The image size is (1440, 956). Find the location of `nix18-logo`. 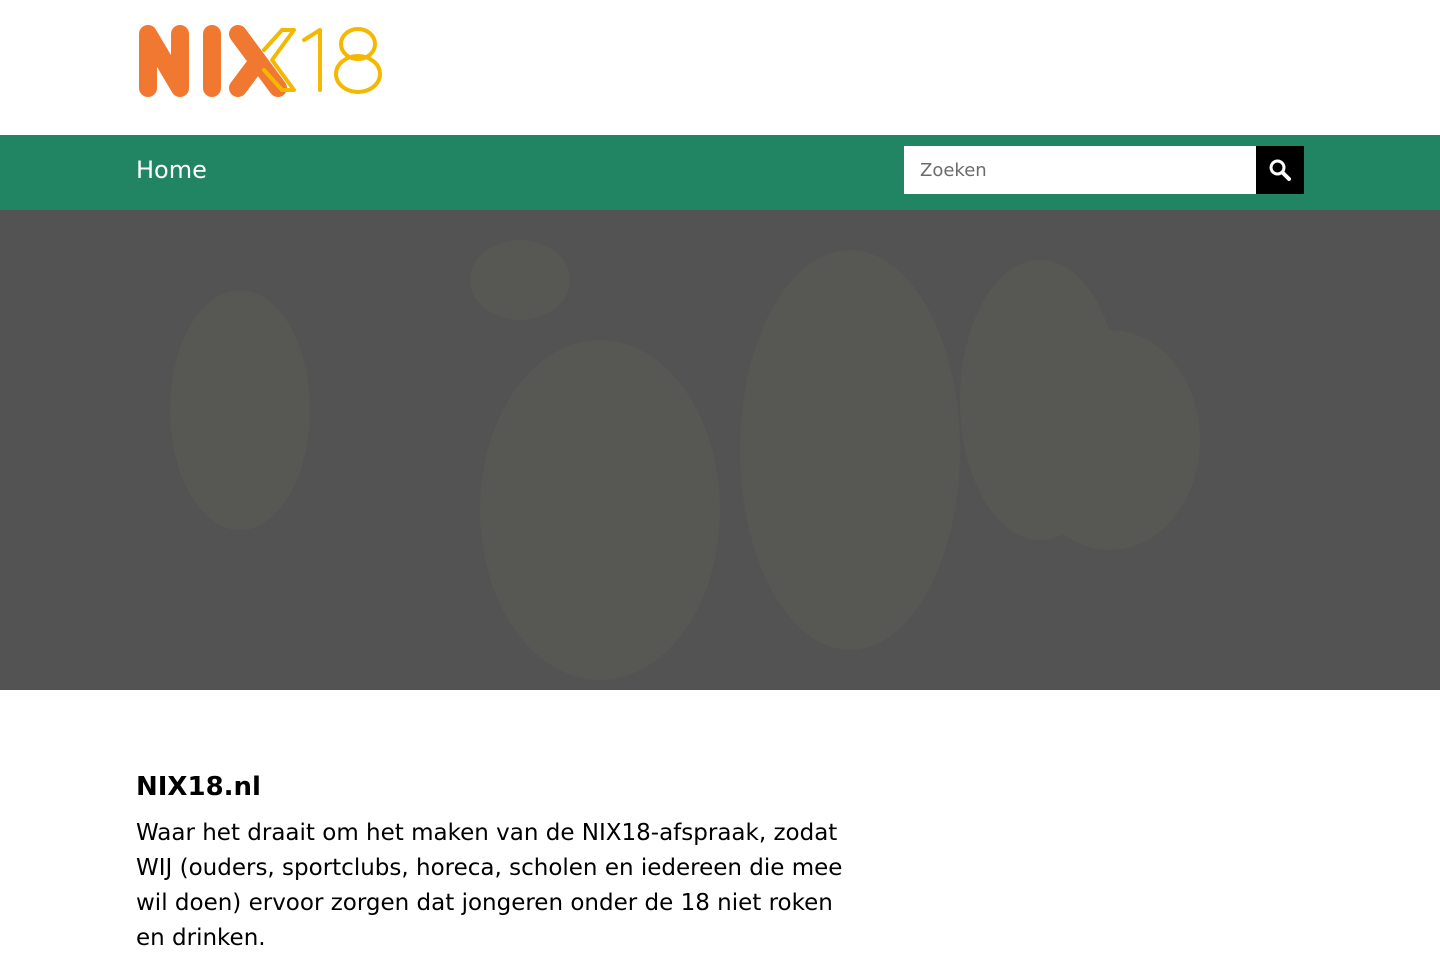

nix18-logo is located at coordinates (263, 61).